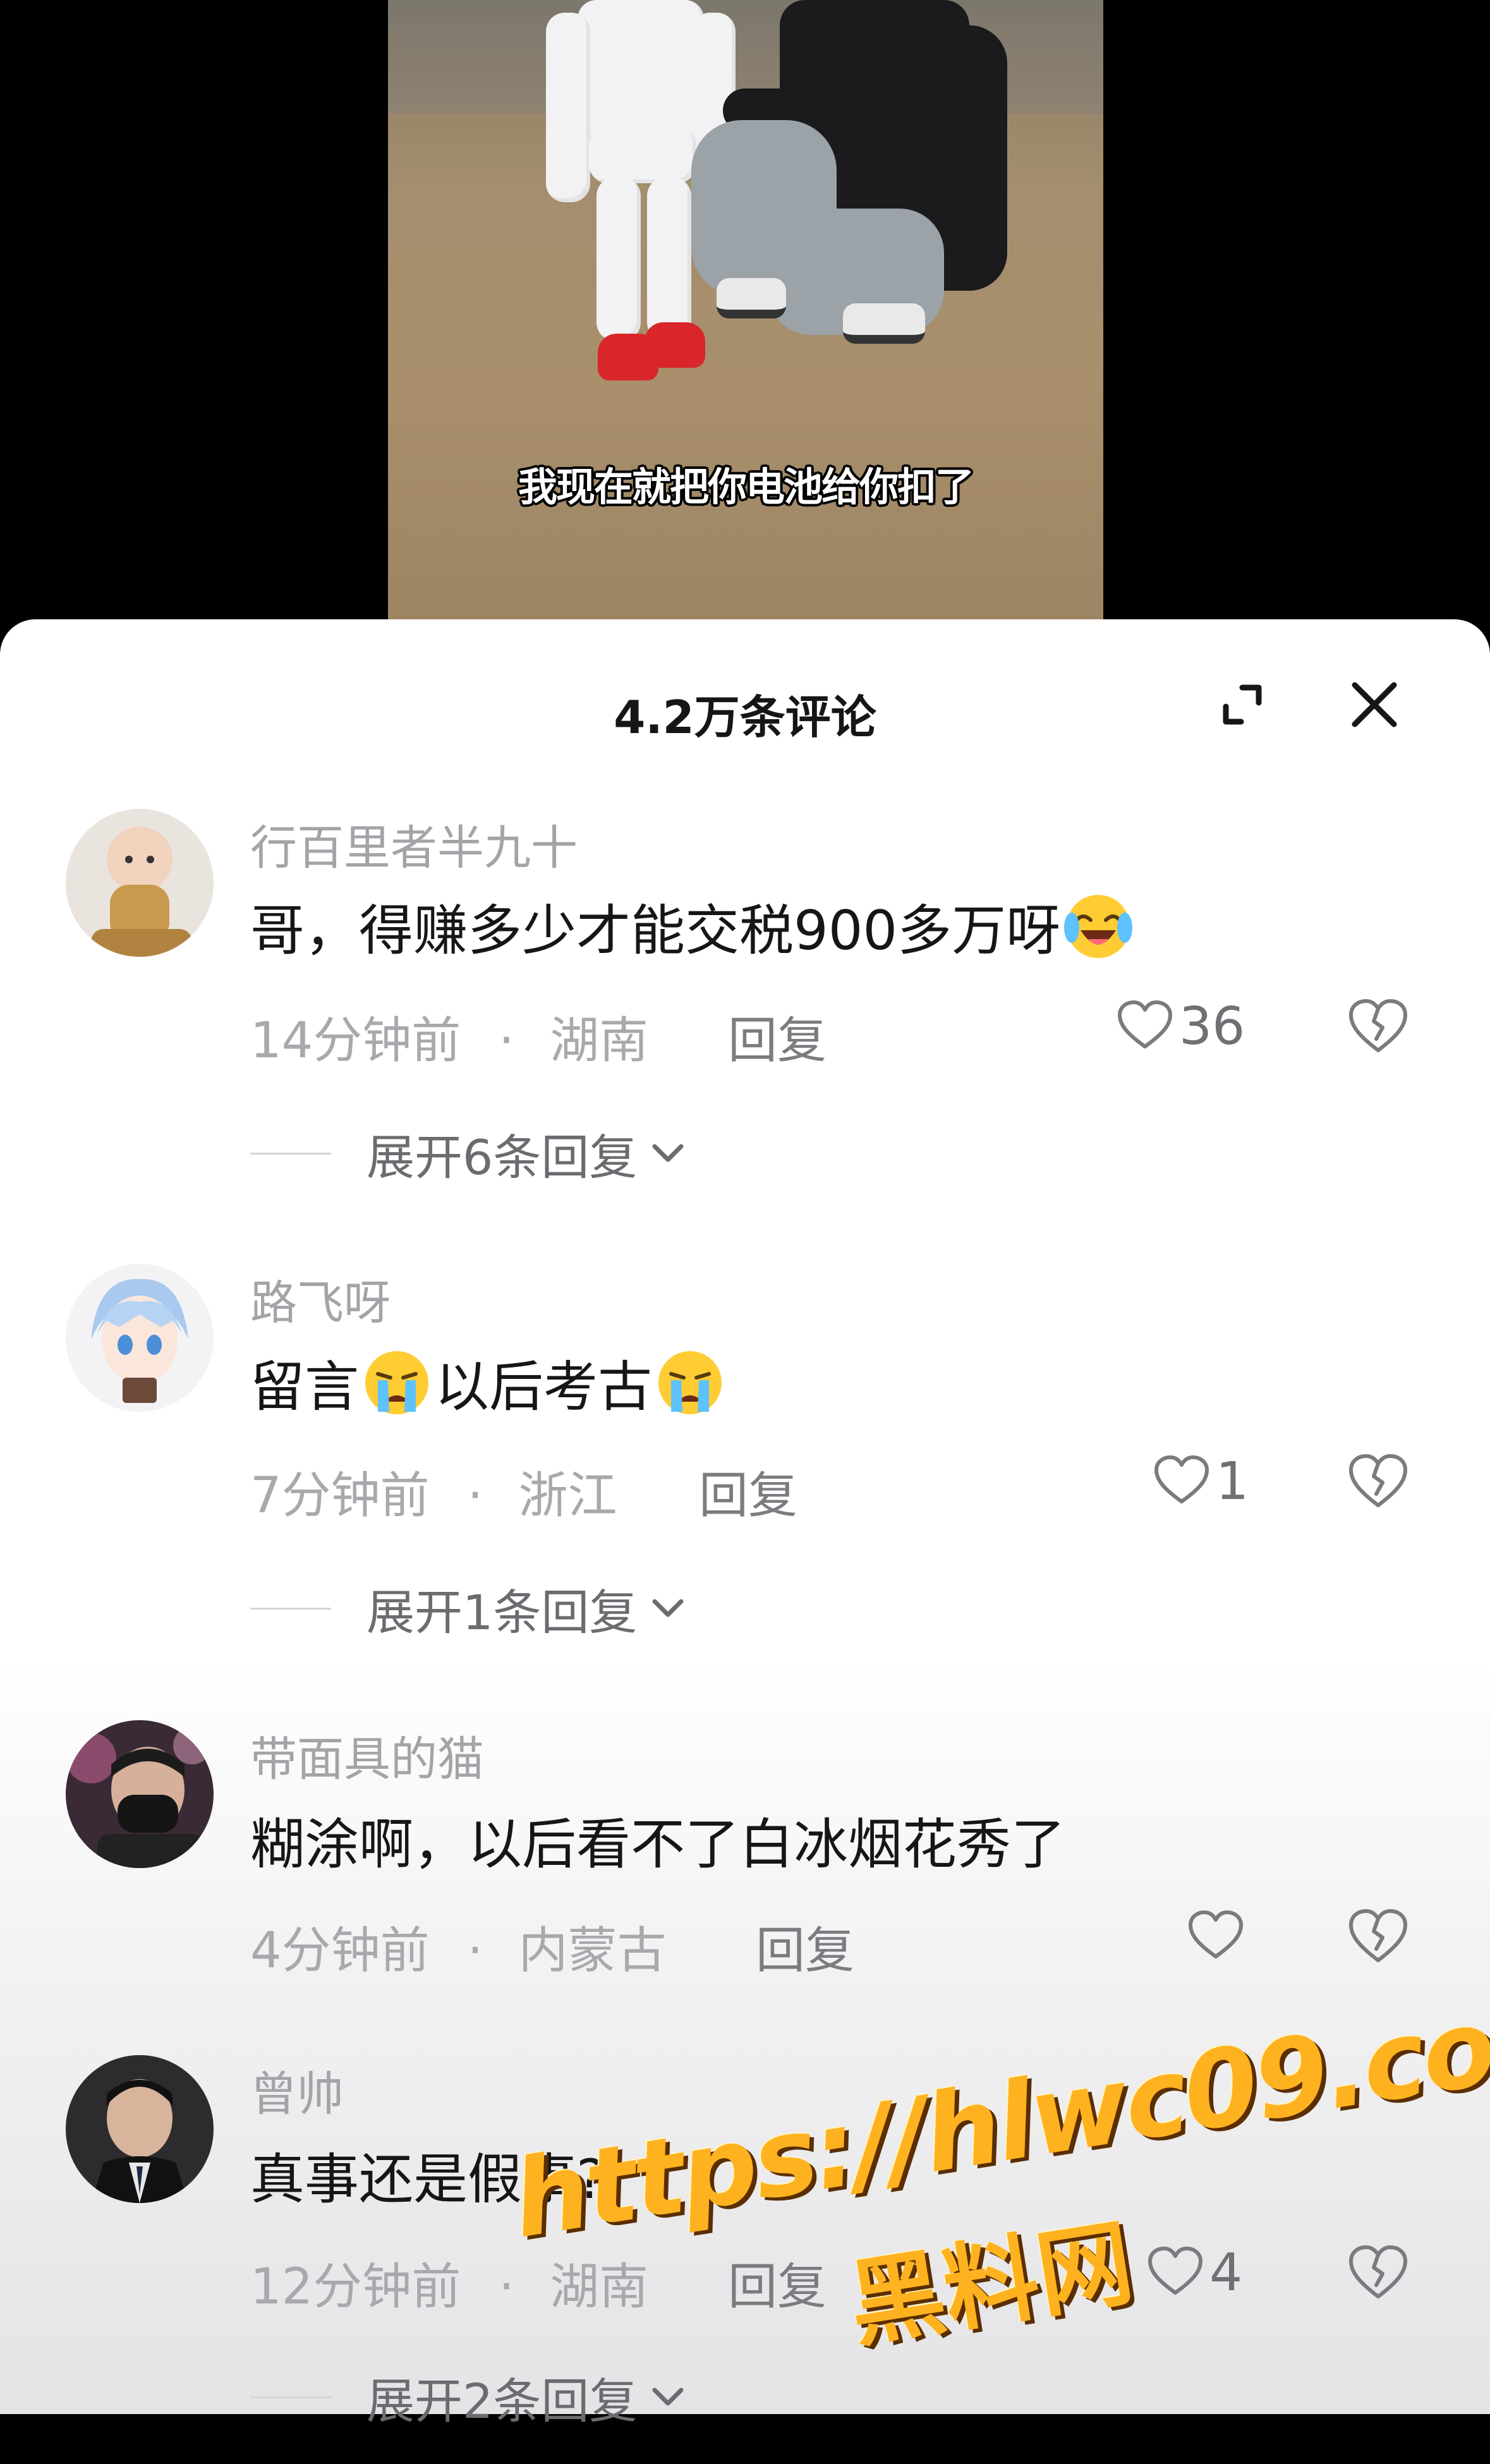  Describe the element at coordinates (414, 844) in the screenshot. I see `comment-username: 行百里者半九十` at that location.